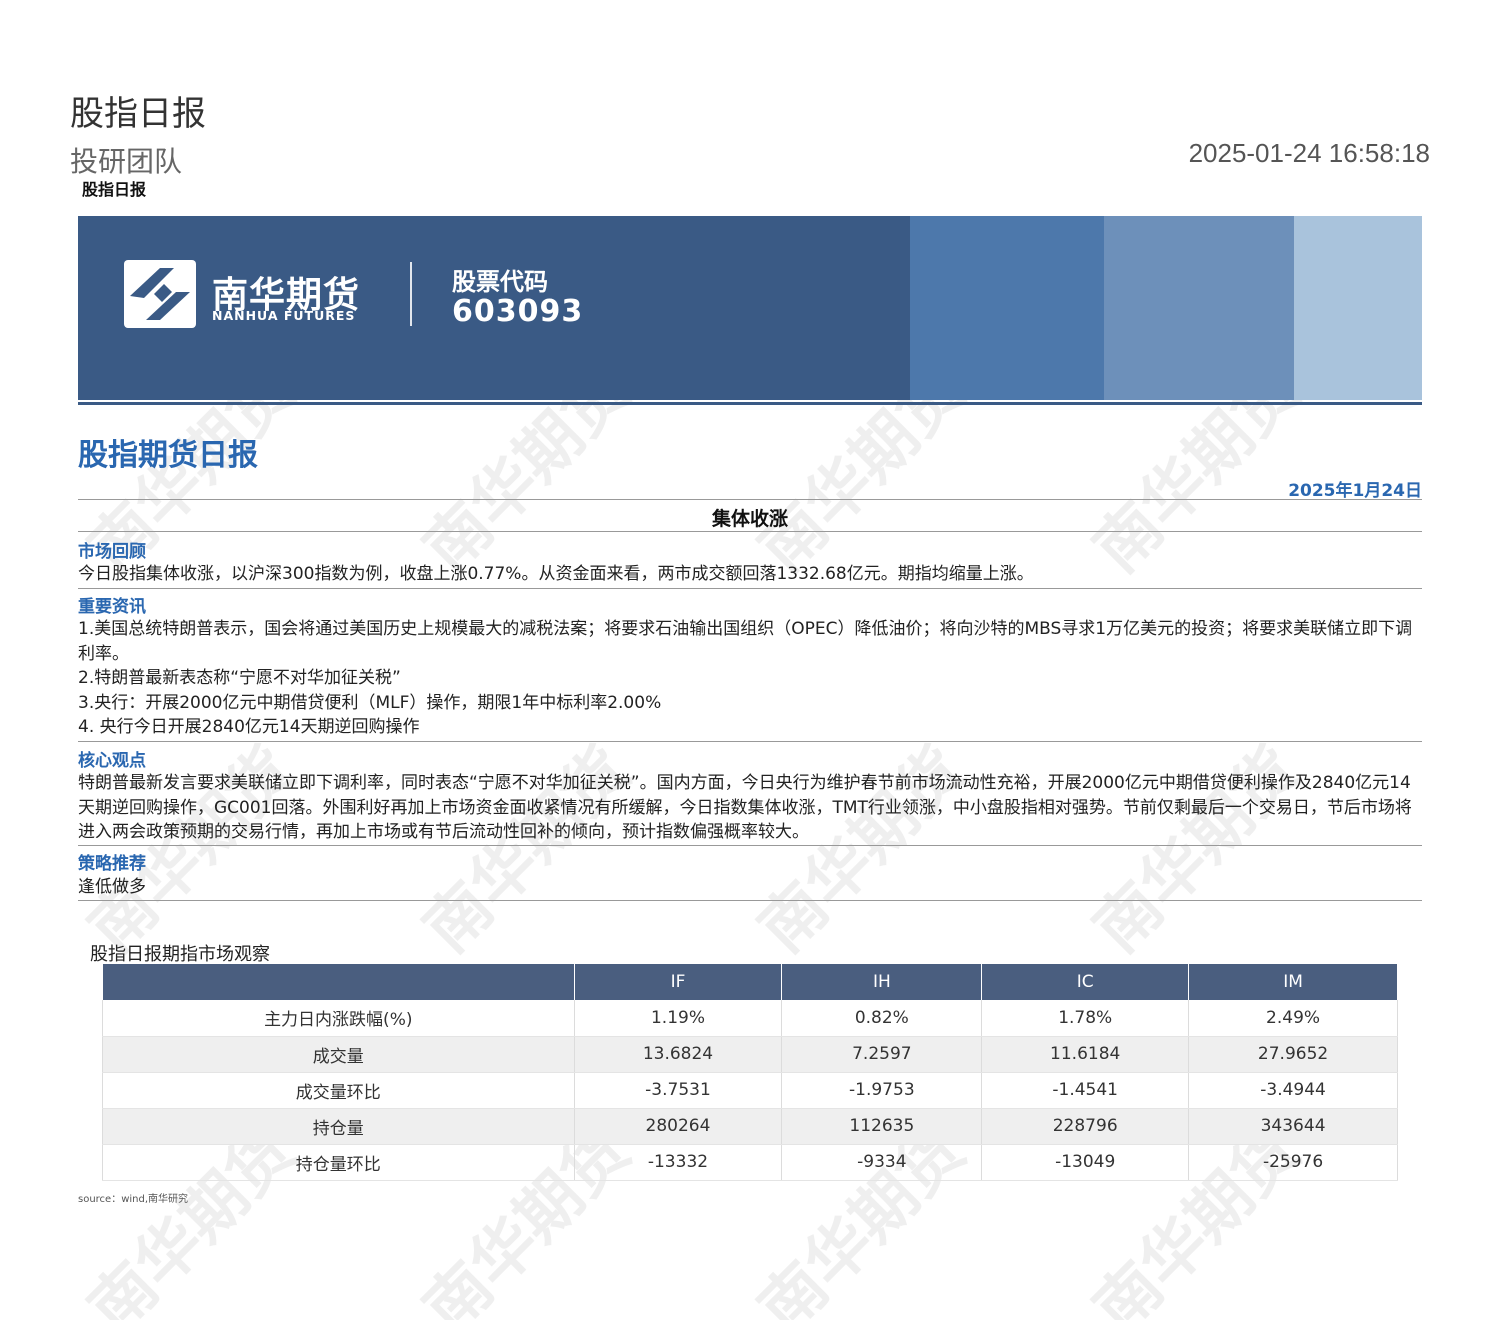 This screenshot has height=1320, width=1500. Describe the element at coordinates (1085, 1054) in the screenshot. I see `table-cell: 11.6184` at that location.